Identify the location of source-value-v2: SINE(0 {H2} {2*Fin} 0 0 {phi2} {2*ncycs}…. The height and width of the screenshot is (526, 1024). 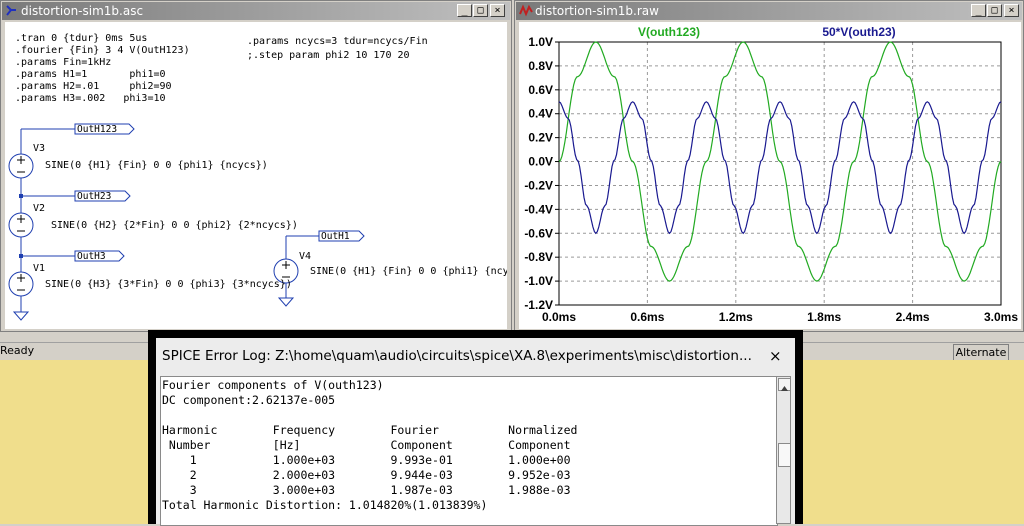
(174, 225).